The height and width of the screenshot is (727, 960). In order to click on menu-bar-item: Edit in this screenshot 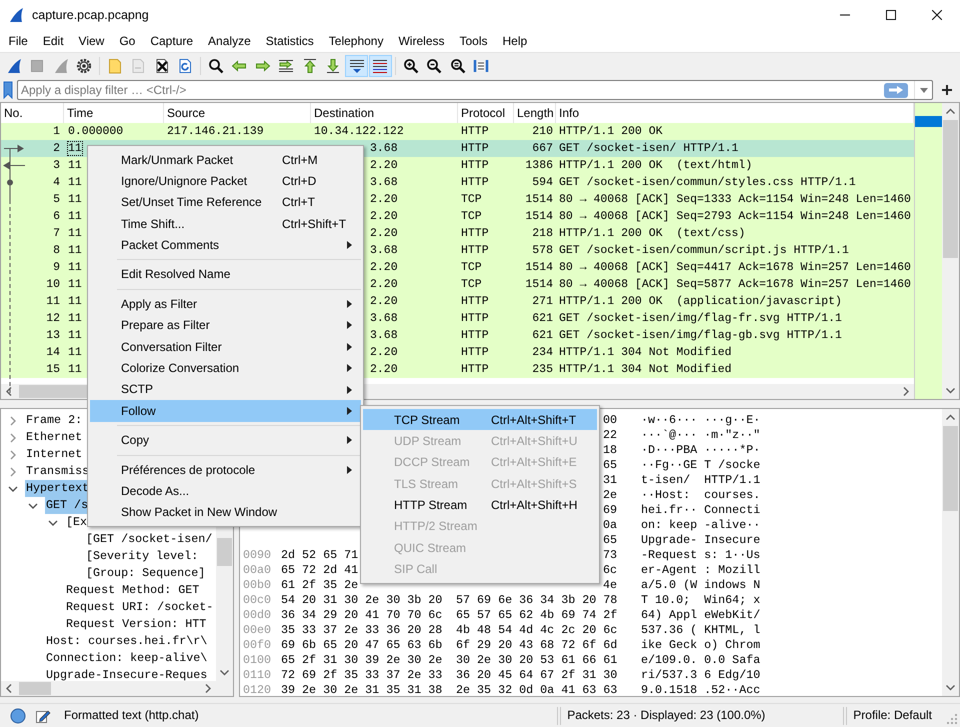, I will do `click(53, 41)`.